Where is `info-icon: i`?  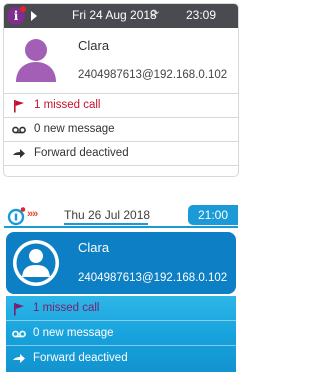 info-icon: i is located at coordinates (16, 15).